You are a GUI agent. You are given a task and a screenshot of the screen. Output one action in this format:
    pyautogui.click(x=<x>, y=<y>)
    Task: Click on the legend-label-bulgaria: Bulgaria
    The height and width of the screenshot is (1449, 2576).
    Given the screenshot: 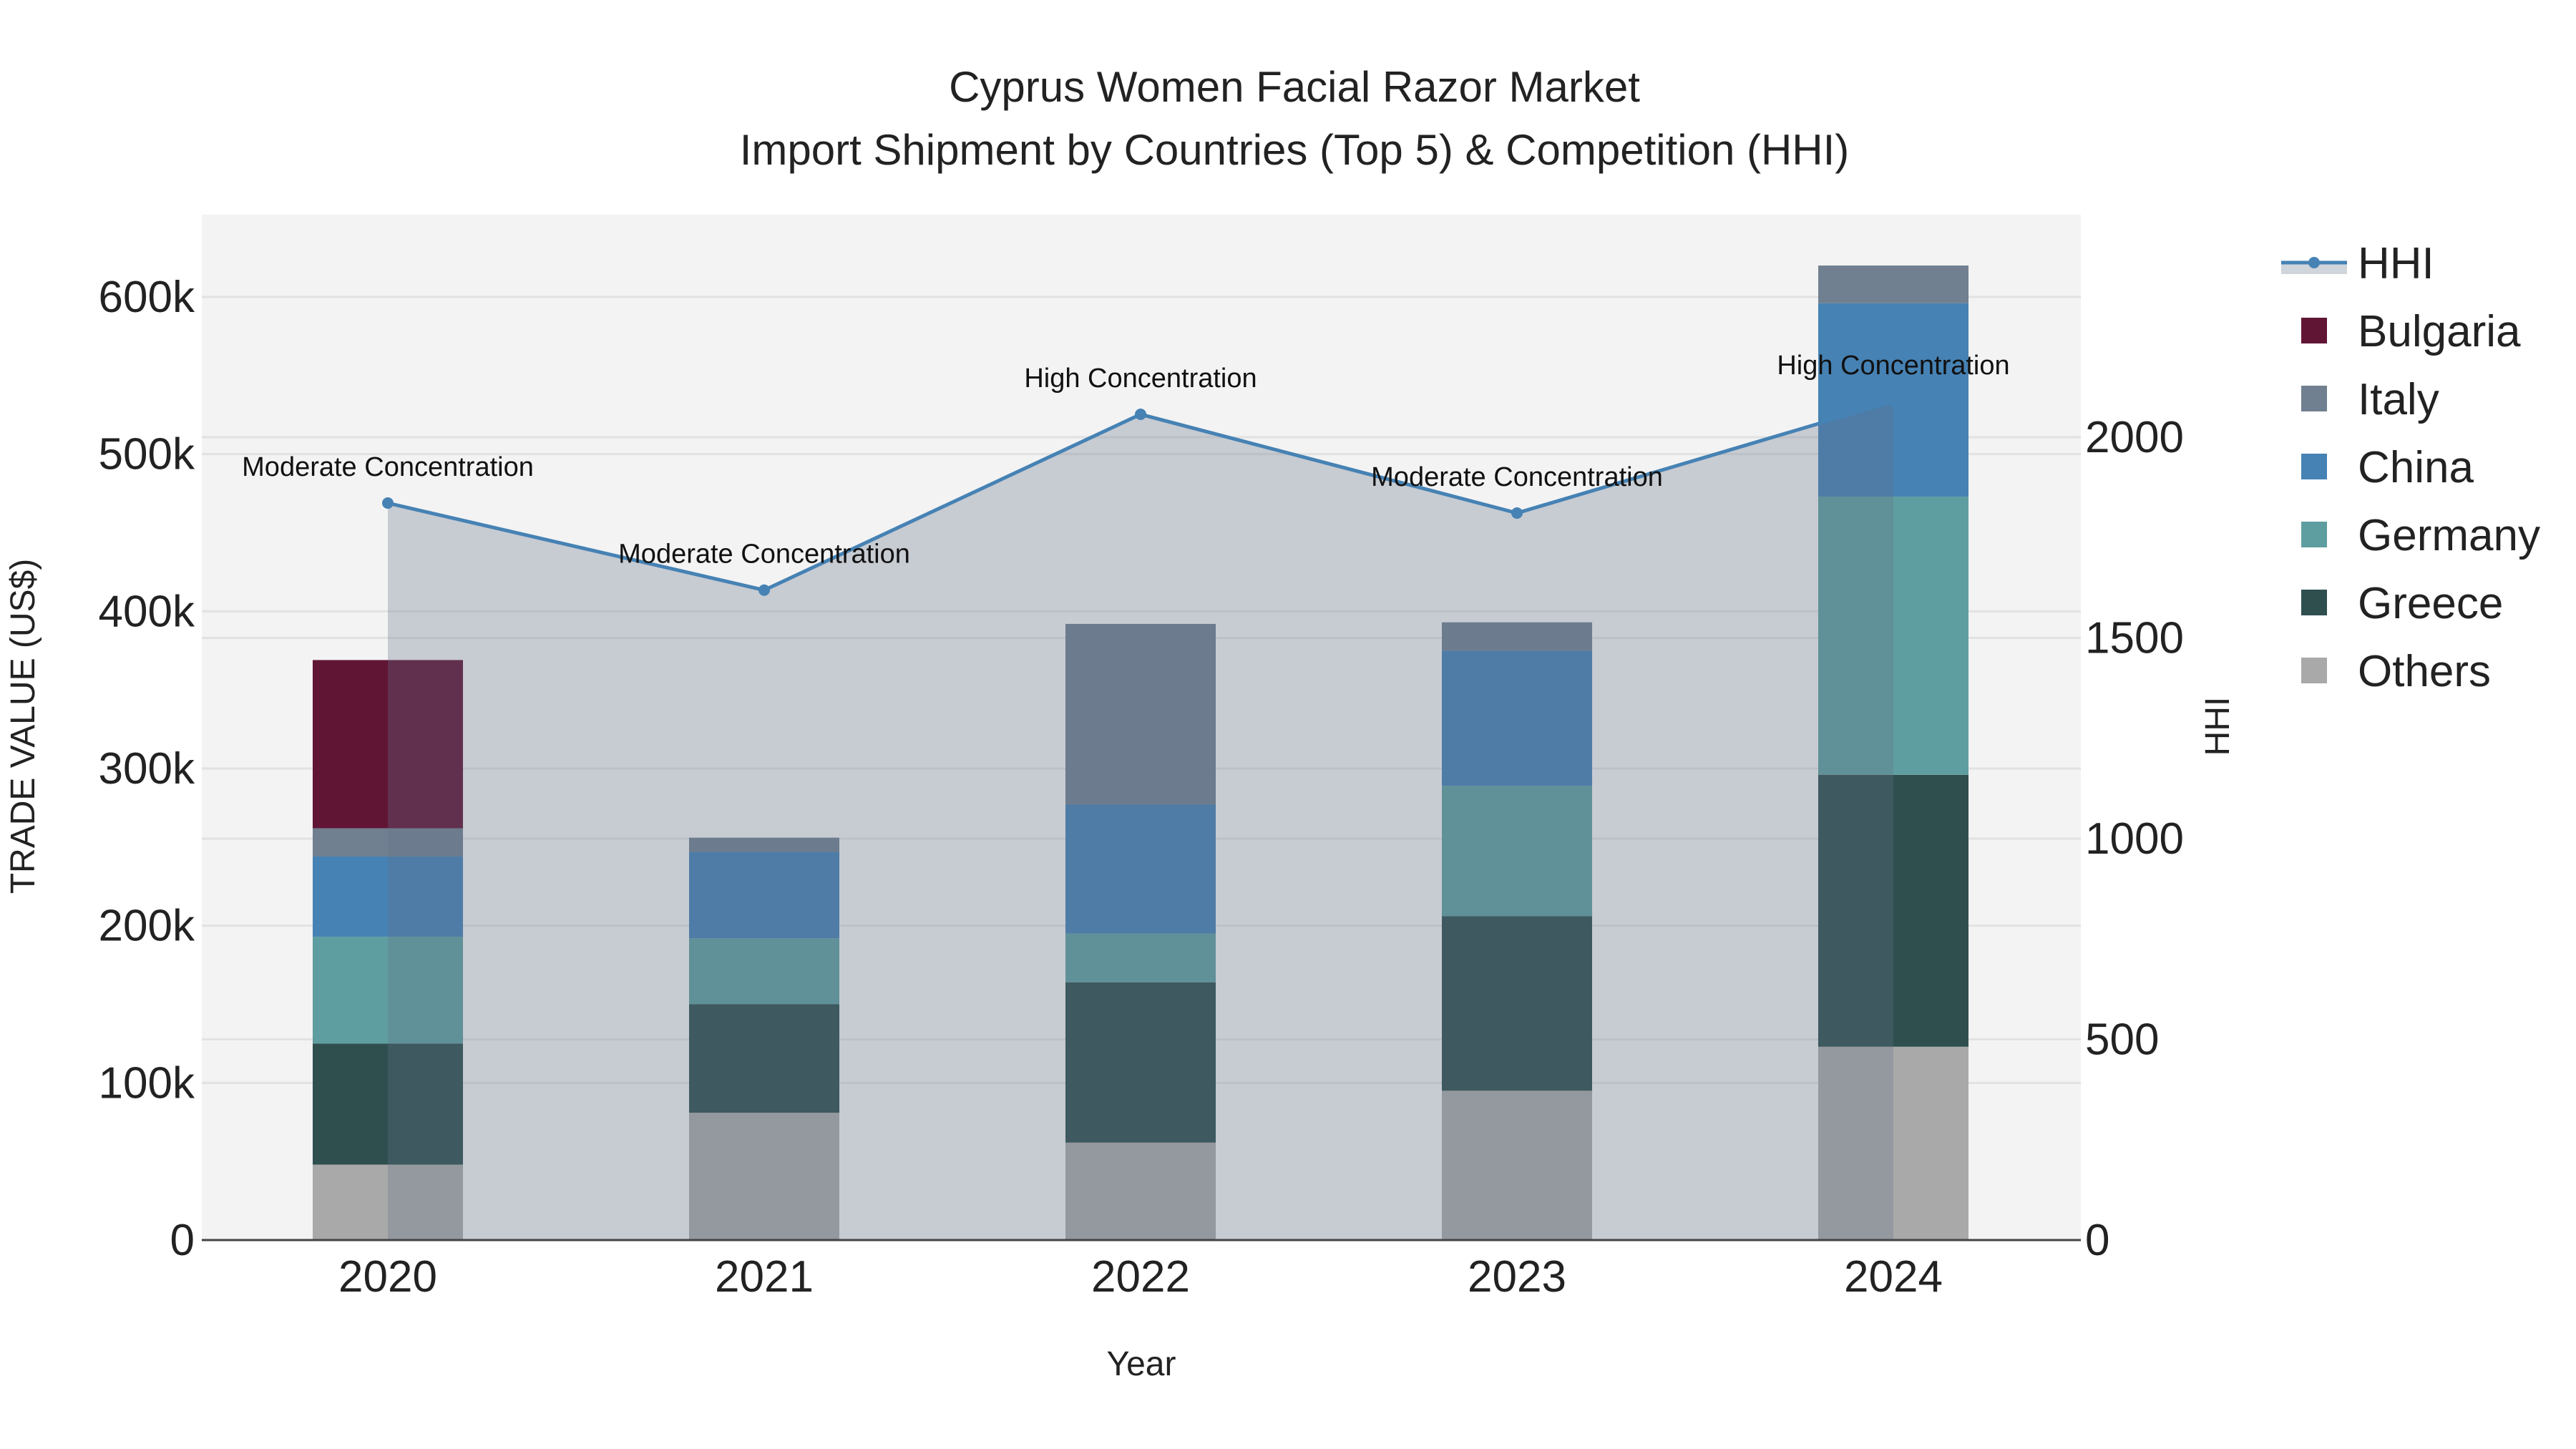 What is the action you would take?
    pyautogui.click(x=2439, y=331)
    